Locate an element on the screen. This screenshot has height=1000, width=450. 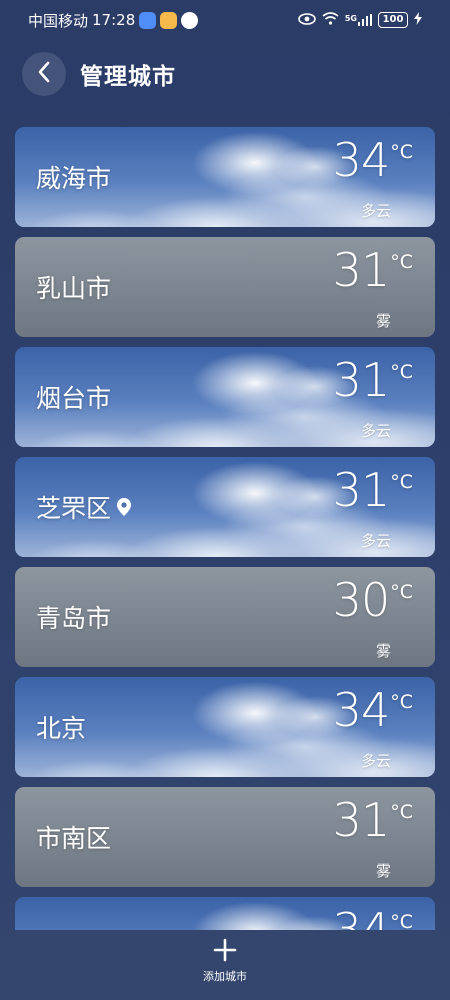
city-name-label: 青岛市 is located at coordinates (74, 618).